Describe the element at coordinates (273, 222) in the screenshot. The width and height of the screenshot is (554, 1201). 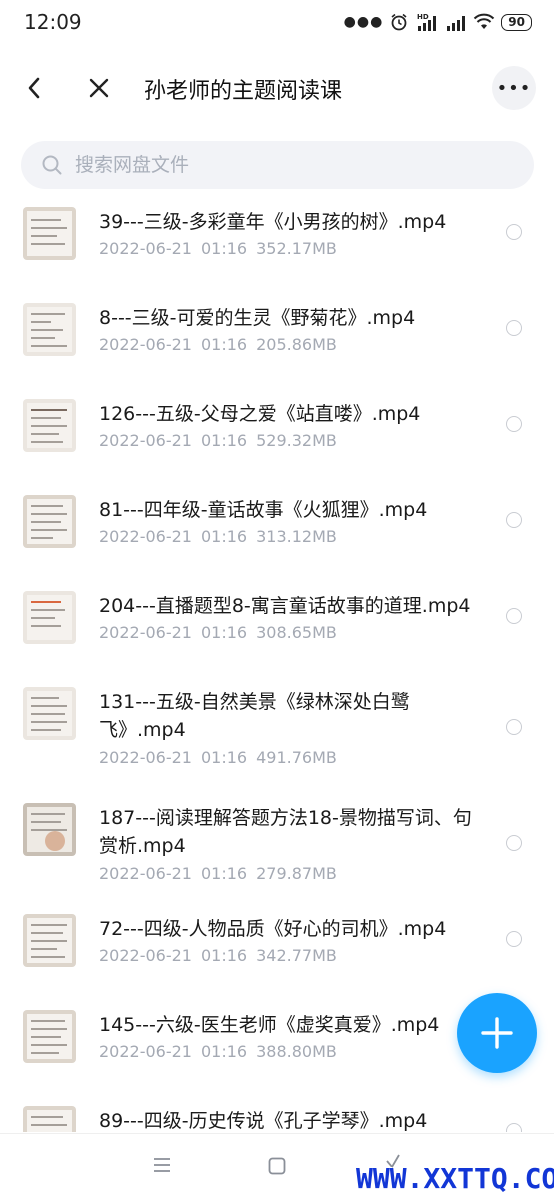
I see `file-name: 39---三级-多彩童年《小男孩的树》.mp4` at that location.